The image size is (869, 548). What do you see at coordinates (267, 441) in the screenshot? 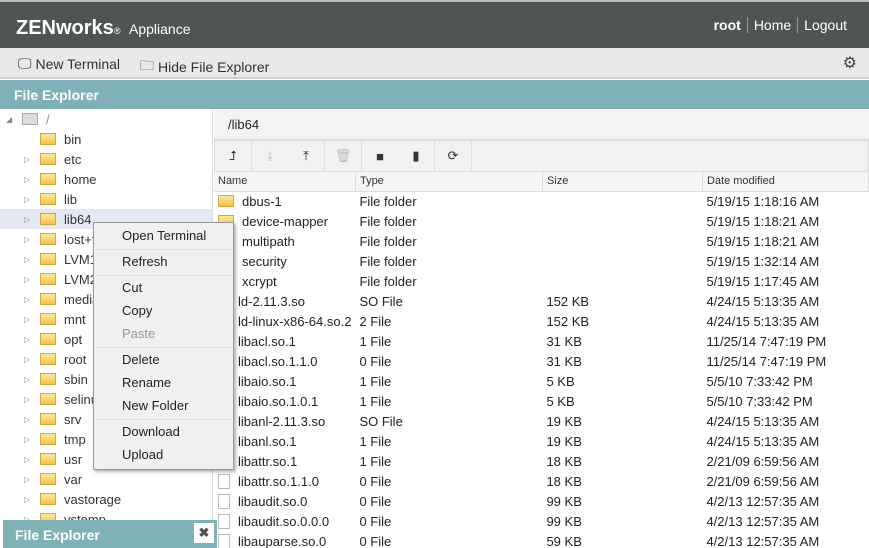
I see `file-name: libanl.so.1` at bounding box center [267, 441].